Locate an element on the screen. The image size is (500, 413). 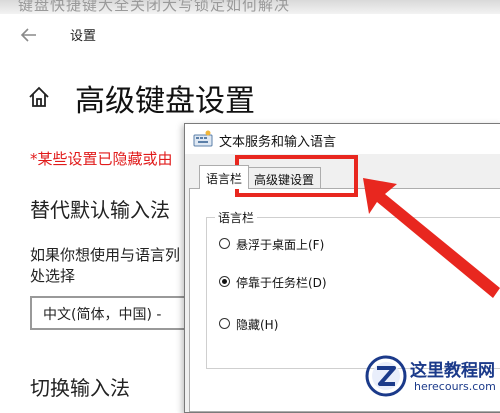
section-heading-default-input: 替代默认输入法 is located at coordinates (100, 210).